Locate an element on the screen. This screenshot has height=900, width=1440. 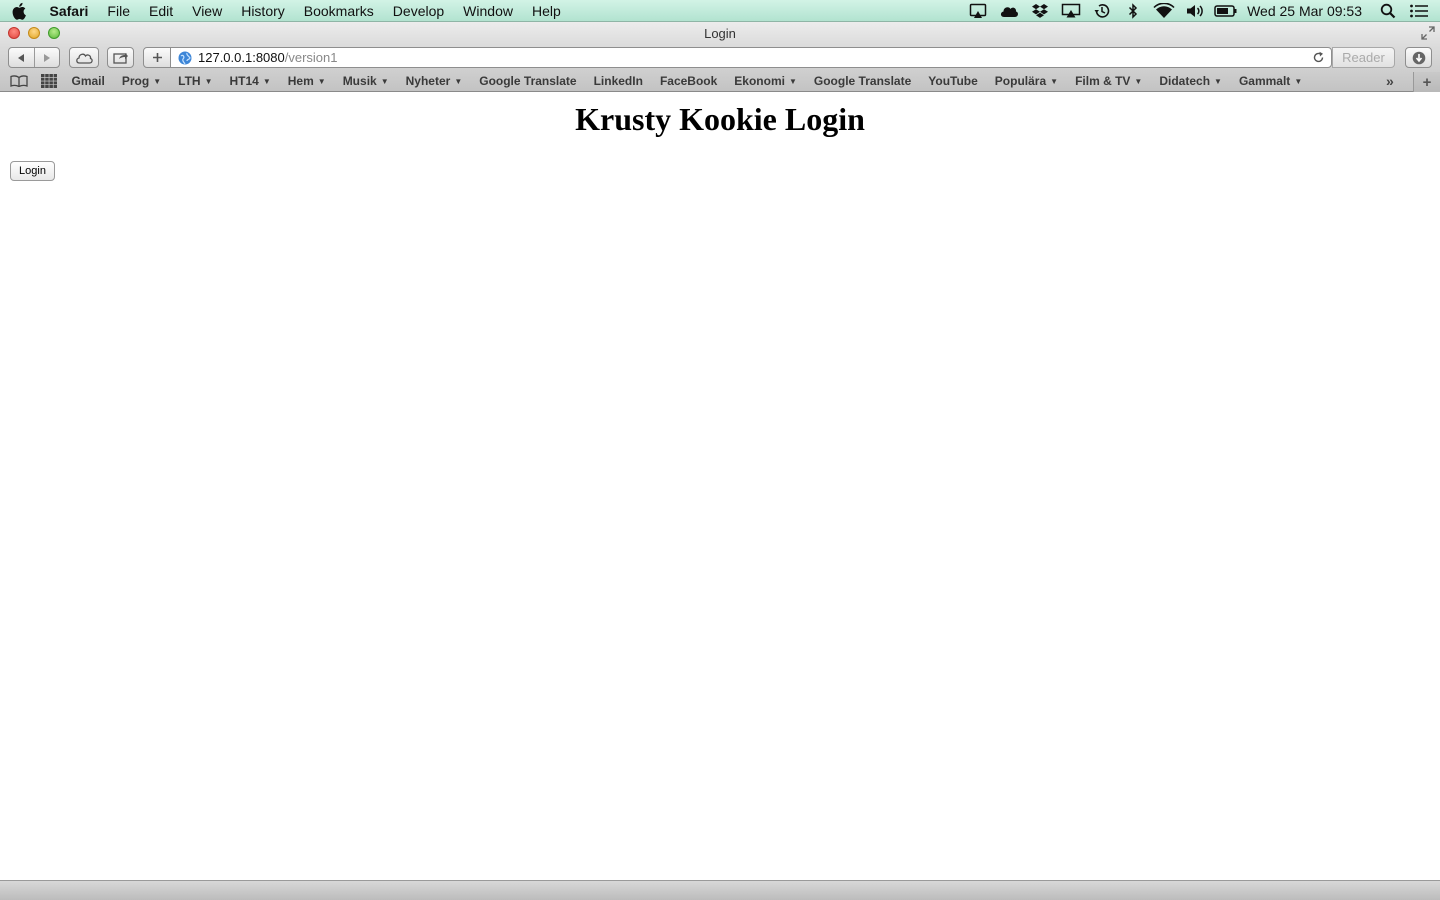
bookmark-label: Gmail is located at coordinates (88, 81).